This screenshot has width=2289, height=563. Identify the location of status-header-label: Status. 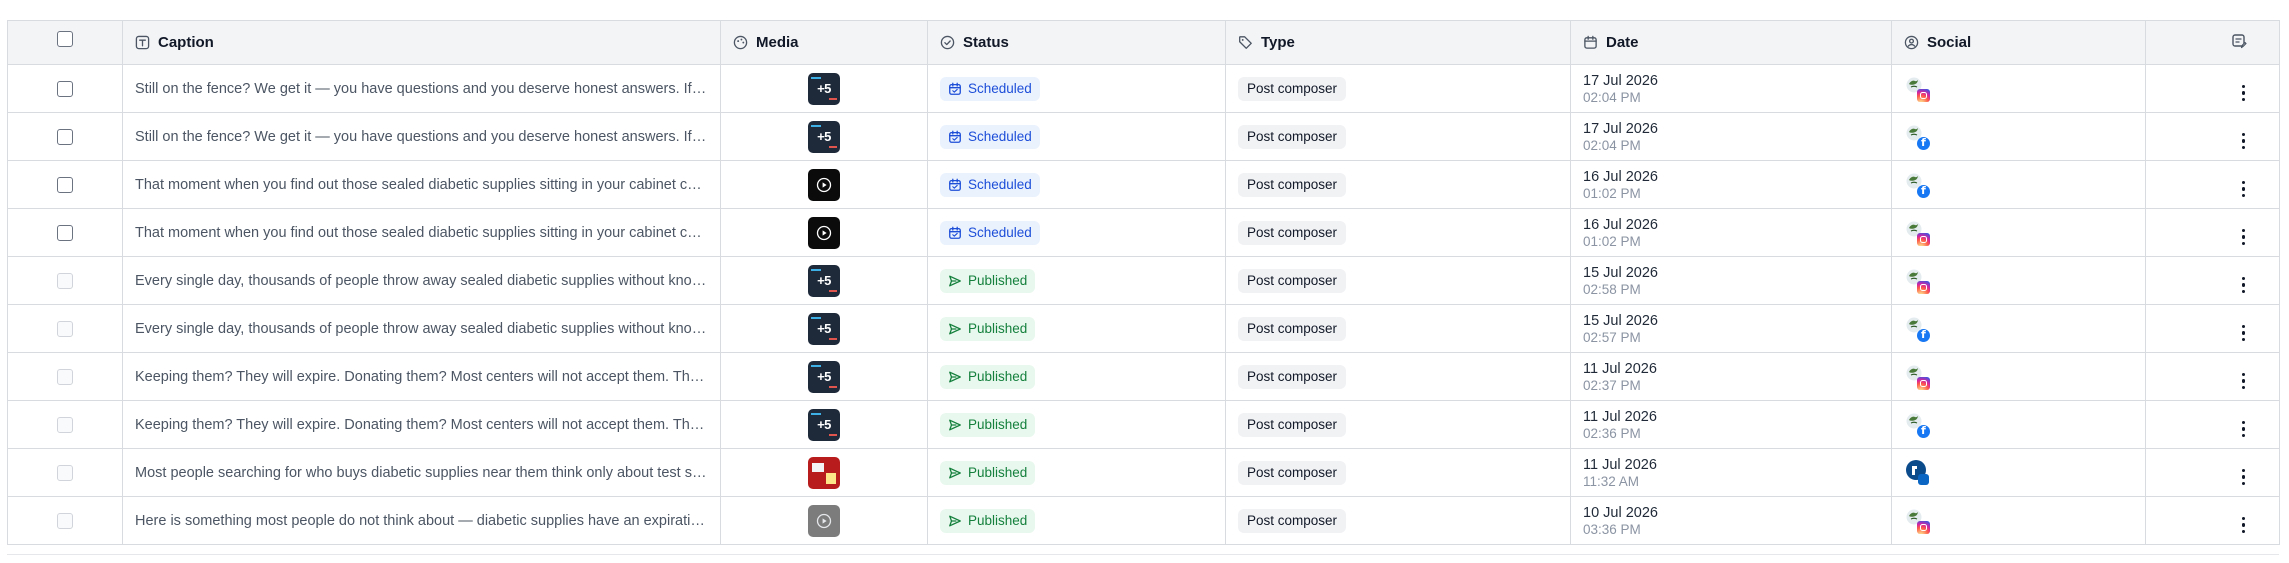
(986, 42).